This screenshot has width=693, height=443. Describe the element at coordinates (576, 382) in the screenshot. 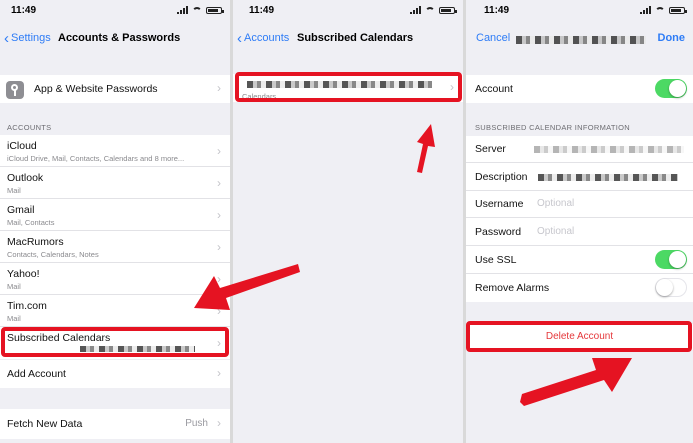

I see `red-arrow-right` at that location.